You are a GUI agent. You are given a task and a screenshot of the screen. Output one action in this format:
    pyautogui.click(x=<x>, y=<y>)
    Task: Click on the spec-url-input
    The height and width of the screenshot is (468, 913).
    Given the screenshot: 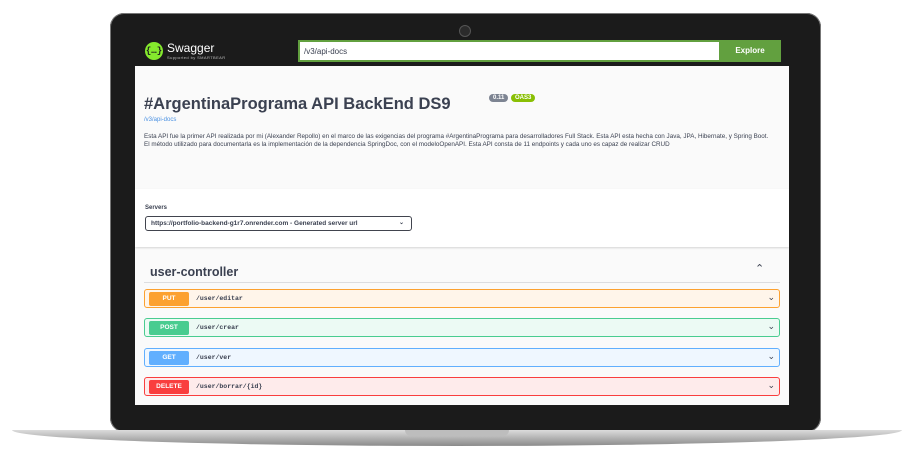 What is the action you would take?
    pyautogui.click(x=512, y=51)
    